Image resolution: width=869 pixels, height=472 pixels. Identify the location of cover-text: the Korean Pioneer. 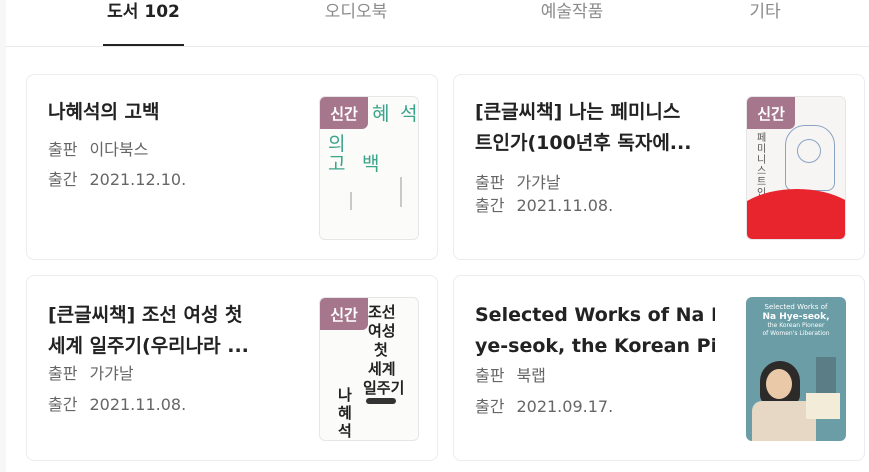
(796, 325).